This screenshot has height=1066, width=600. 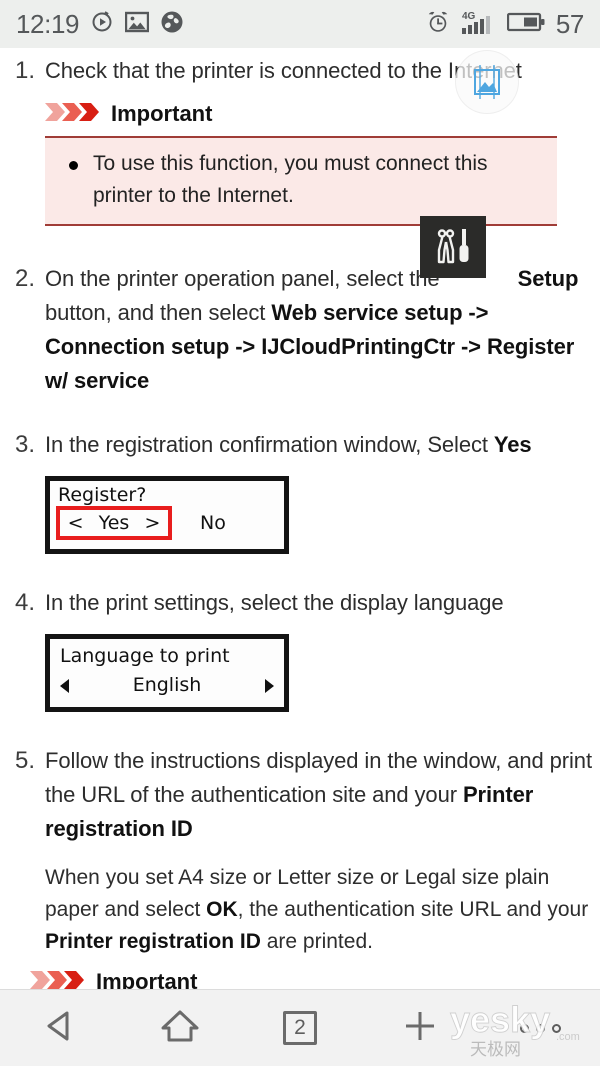 I want to click on printer-setup-tools-icon, so click(x=453, y=247).